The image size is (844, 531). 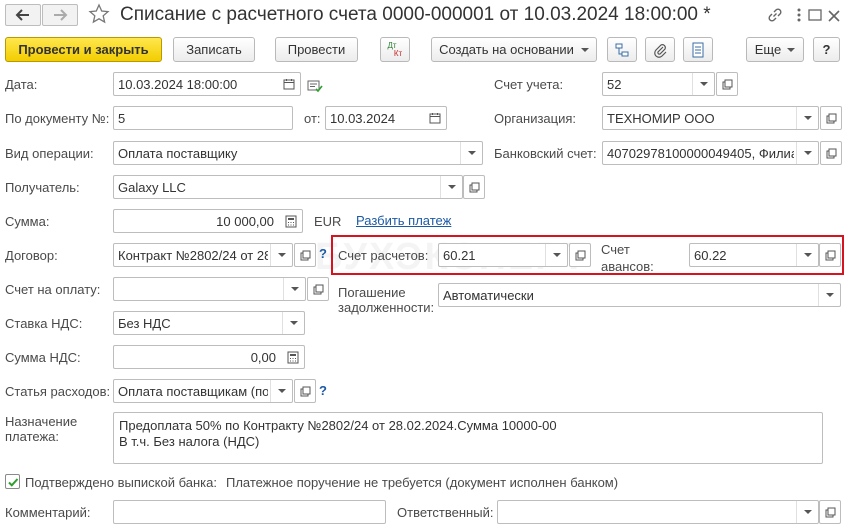 I want to click on recipient-field: Galaxy LLC, so click(x=288, y=187).